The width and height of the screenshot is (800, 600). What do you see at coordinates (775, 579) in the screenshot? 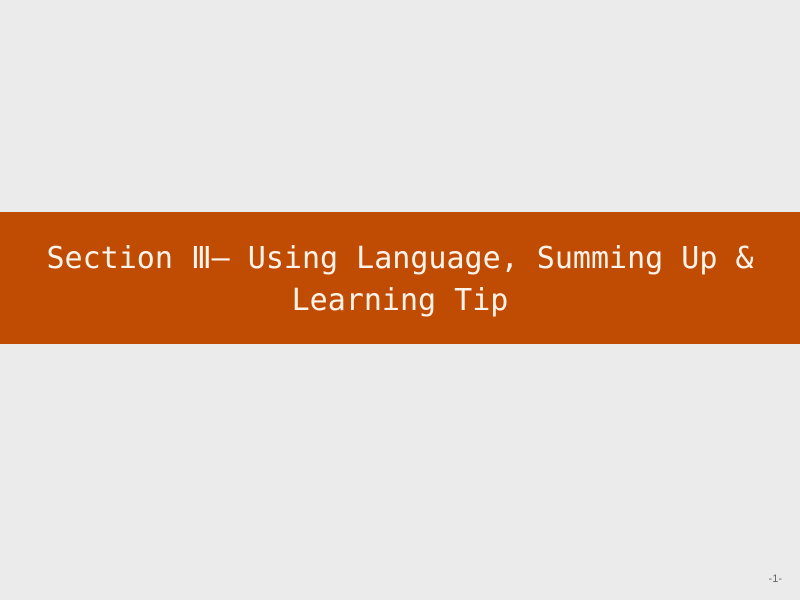
I see `page-number: -1-` at bounding box center [775, 579].